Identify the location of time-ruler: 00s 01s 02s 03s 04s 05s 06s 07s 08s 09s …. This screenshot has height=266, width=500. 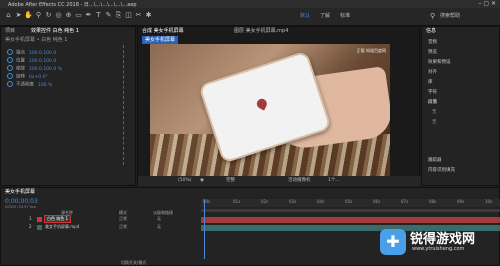
(350, 203).